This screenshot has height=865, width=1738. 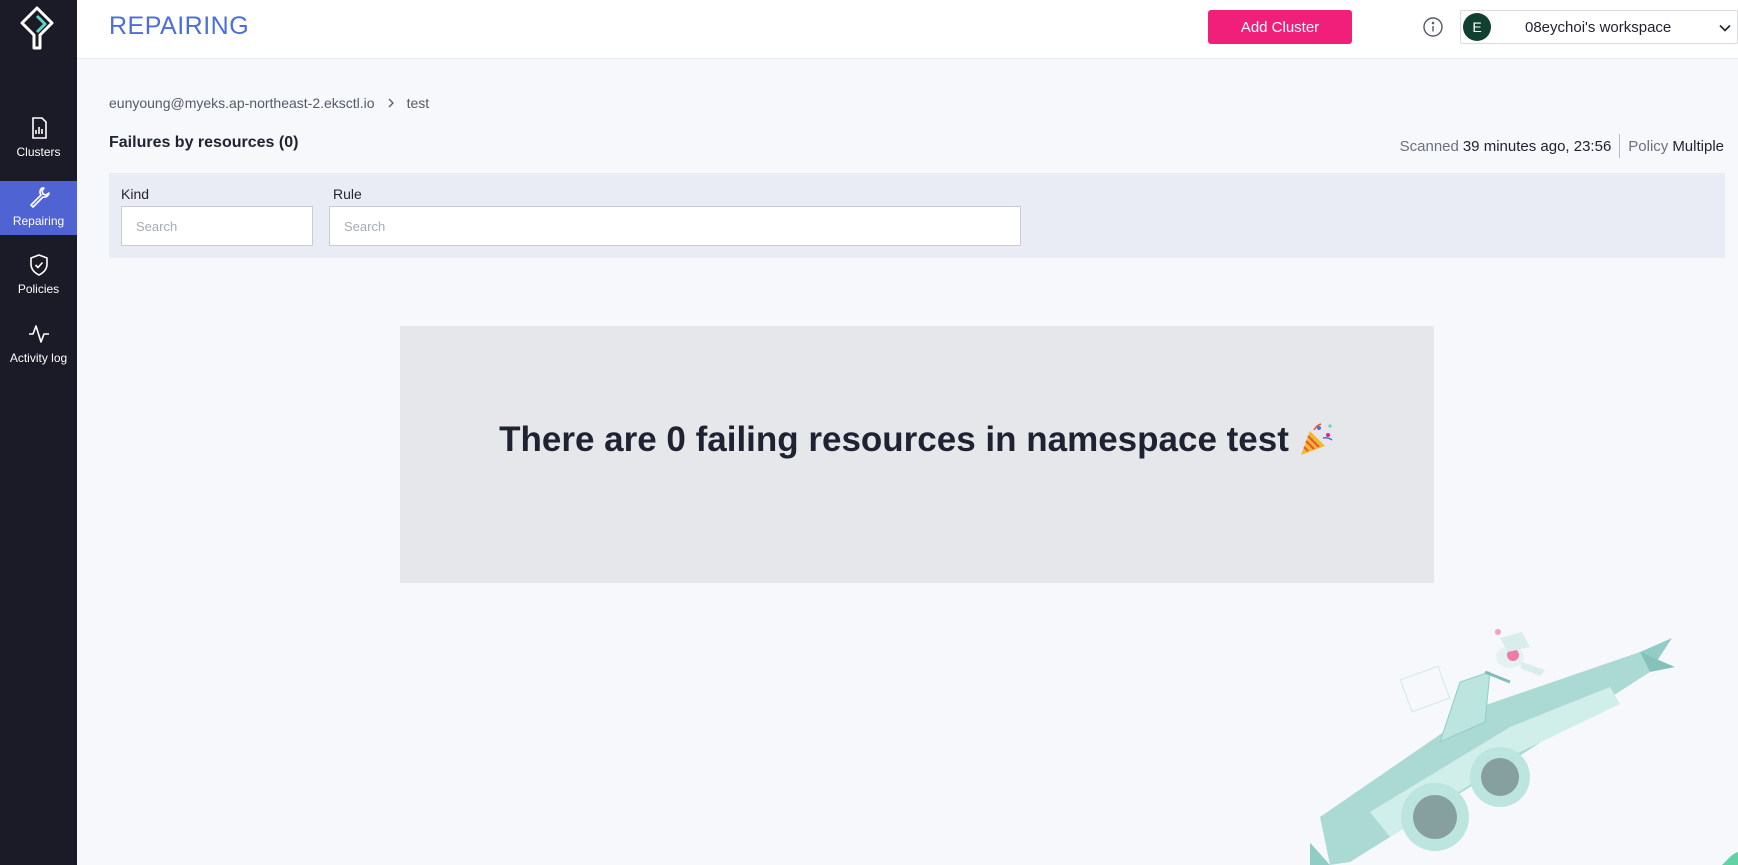 What do you see at coordinates (38, 289) in the screenshot?
I see `sidebar-item-label: Policies` at bounding box center [38, 289].